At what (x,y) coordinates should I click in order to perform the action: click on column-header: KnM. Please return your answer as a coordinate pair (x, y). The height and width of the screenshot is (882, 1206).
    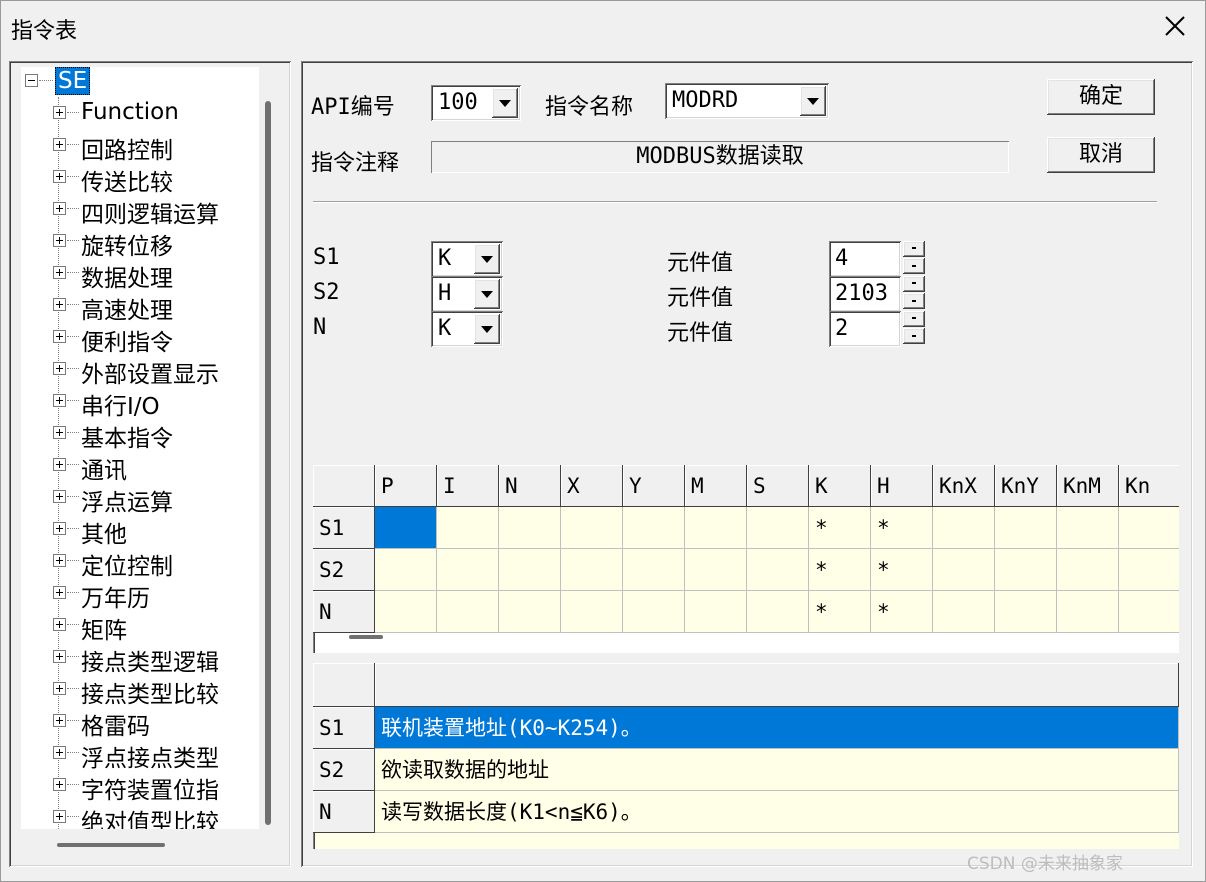
    Looking at the image, I should click on (1088, 486).